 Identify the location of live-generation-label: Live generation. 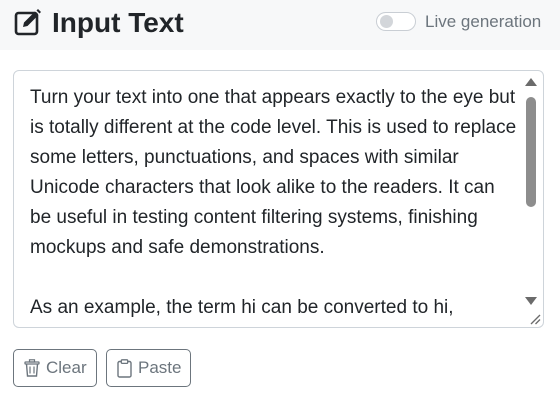
(483, 21).